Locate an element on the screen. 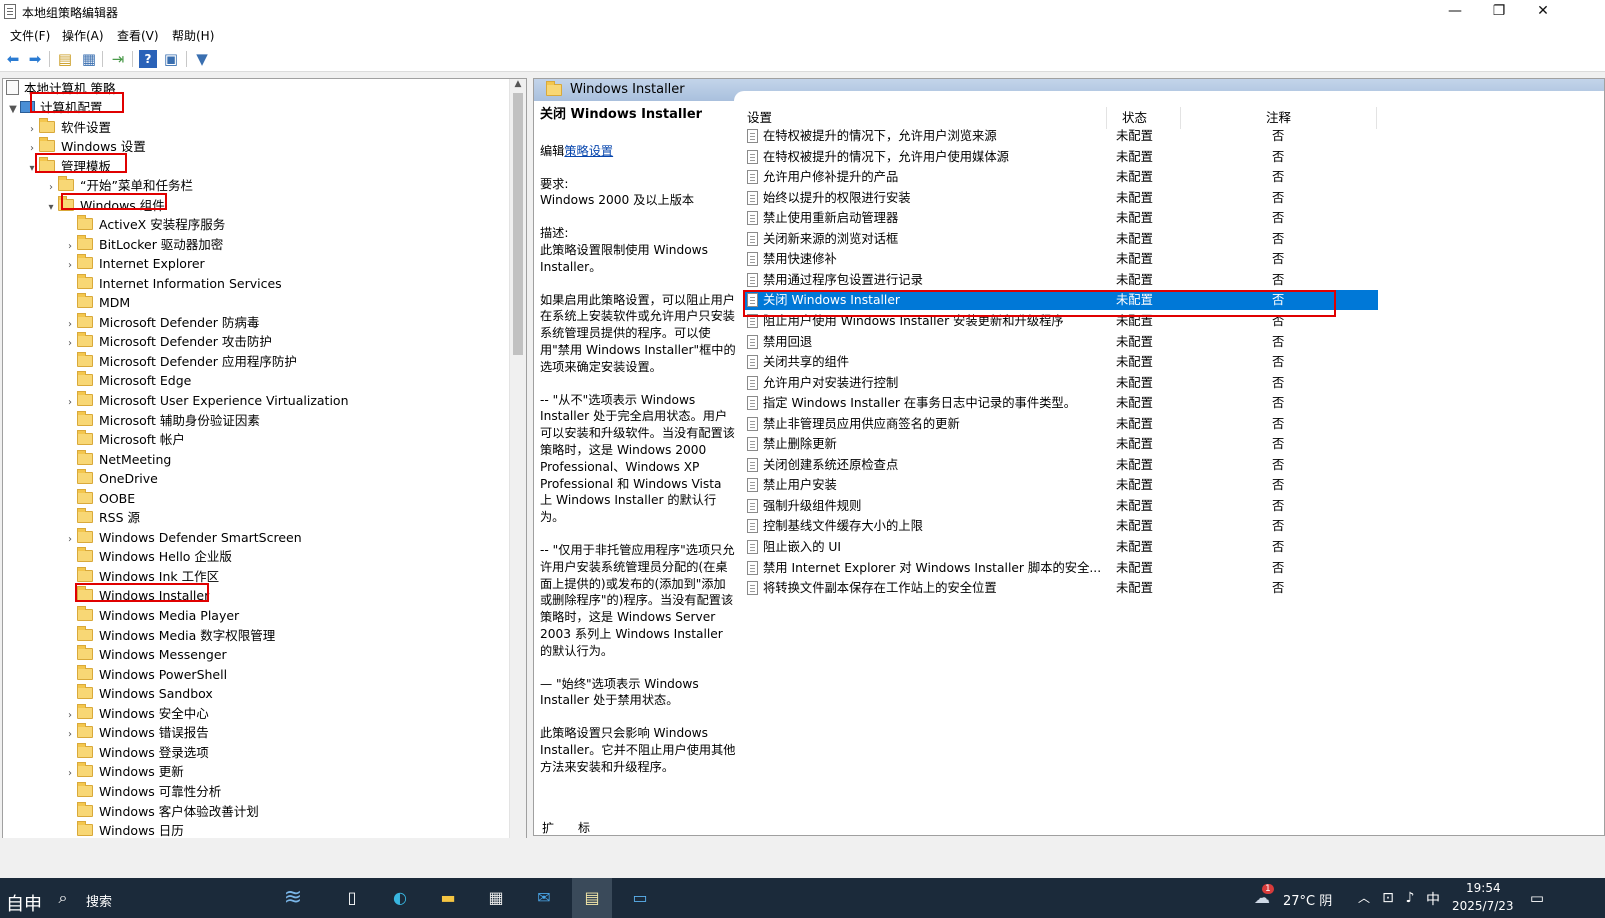 The height and width of the screenshot is (918, 1605). notification-icon: ▭ is located at coordinates (1537, 898).